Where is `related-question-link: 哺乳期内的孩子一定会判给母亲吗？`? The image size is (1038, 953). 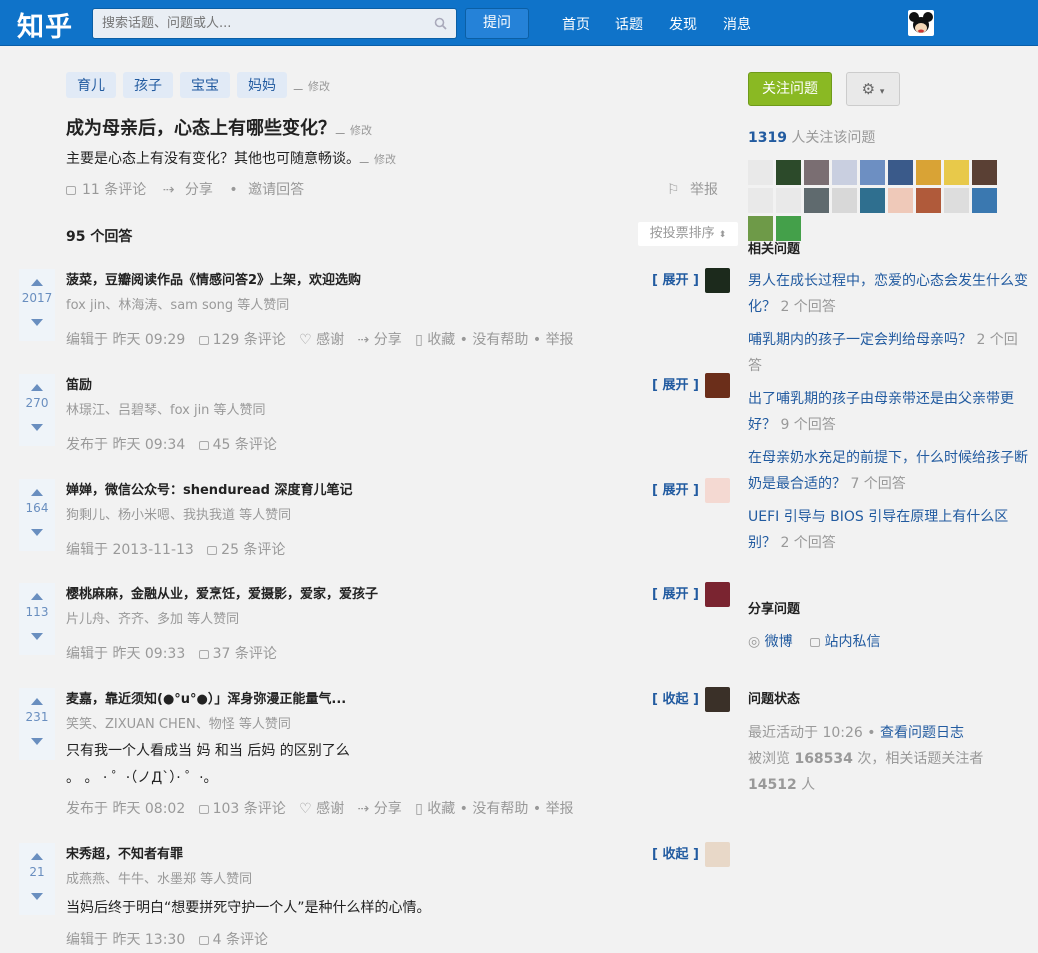
related-question-link: 哺乳期内的孩子一定会判给母亲吗？ is located at coordinates (860, 340).